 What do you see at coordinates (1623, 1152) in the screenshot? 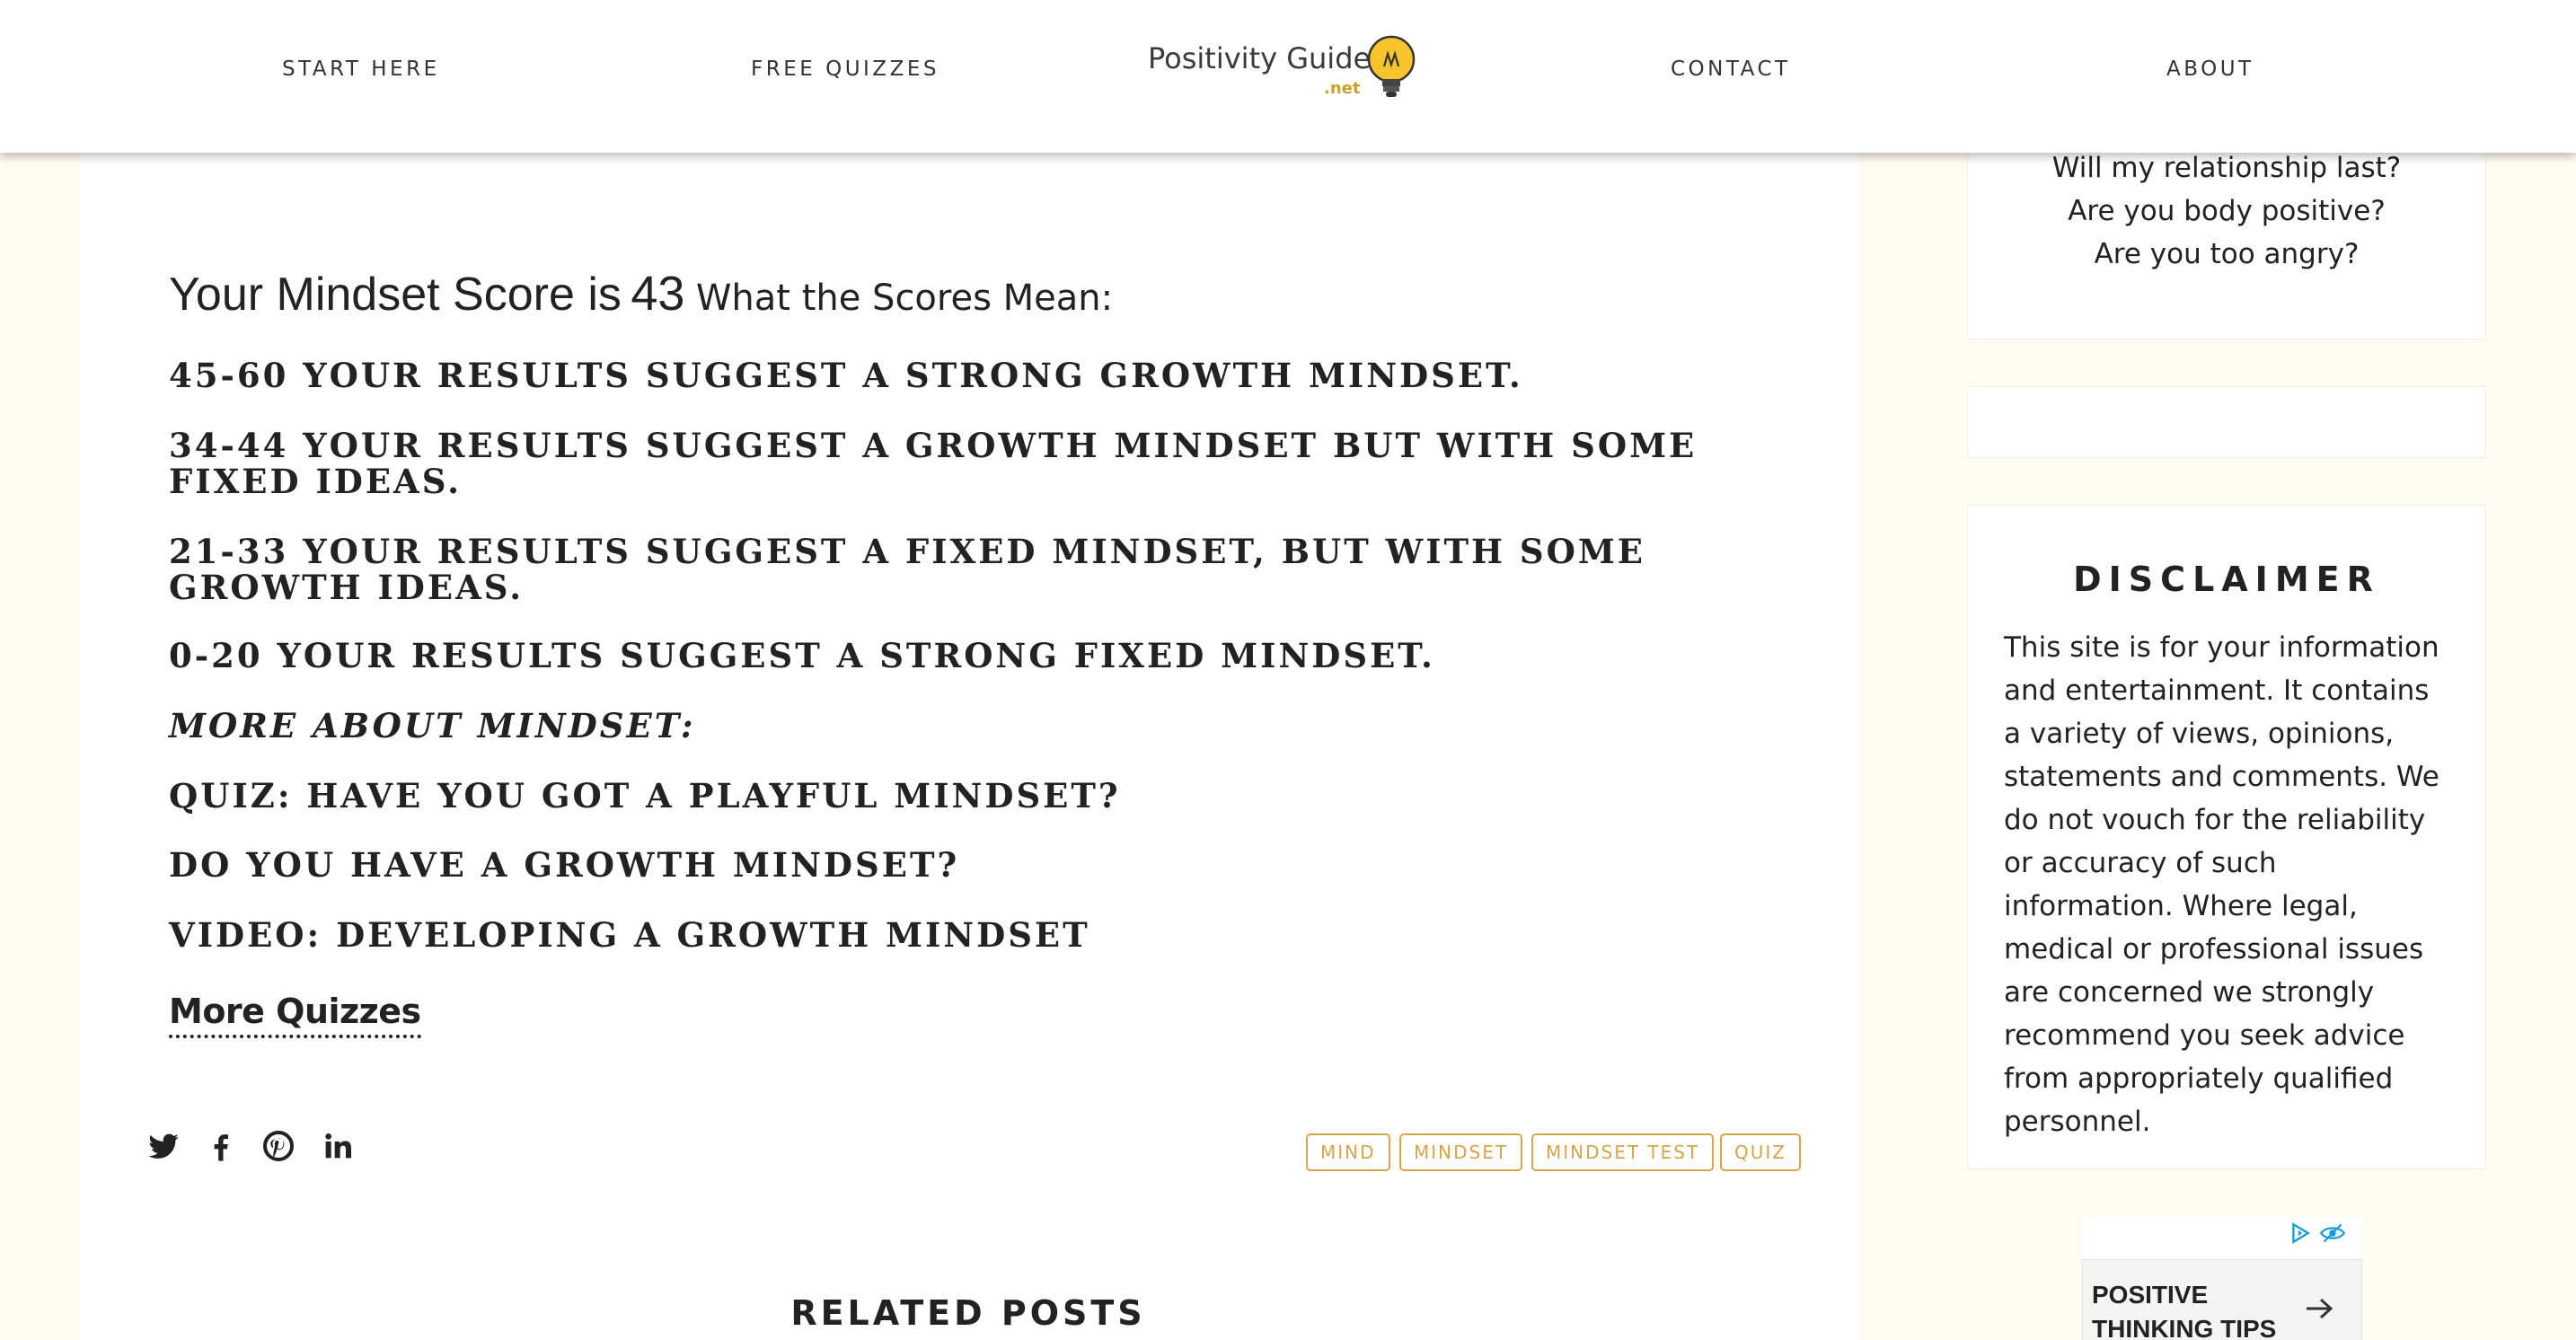
I see `tag-mindset-test: MINDSET TEST` at bounding box center [1623, 1152].